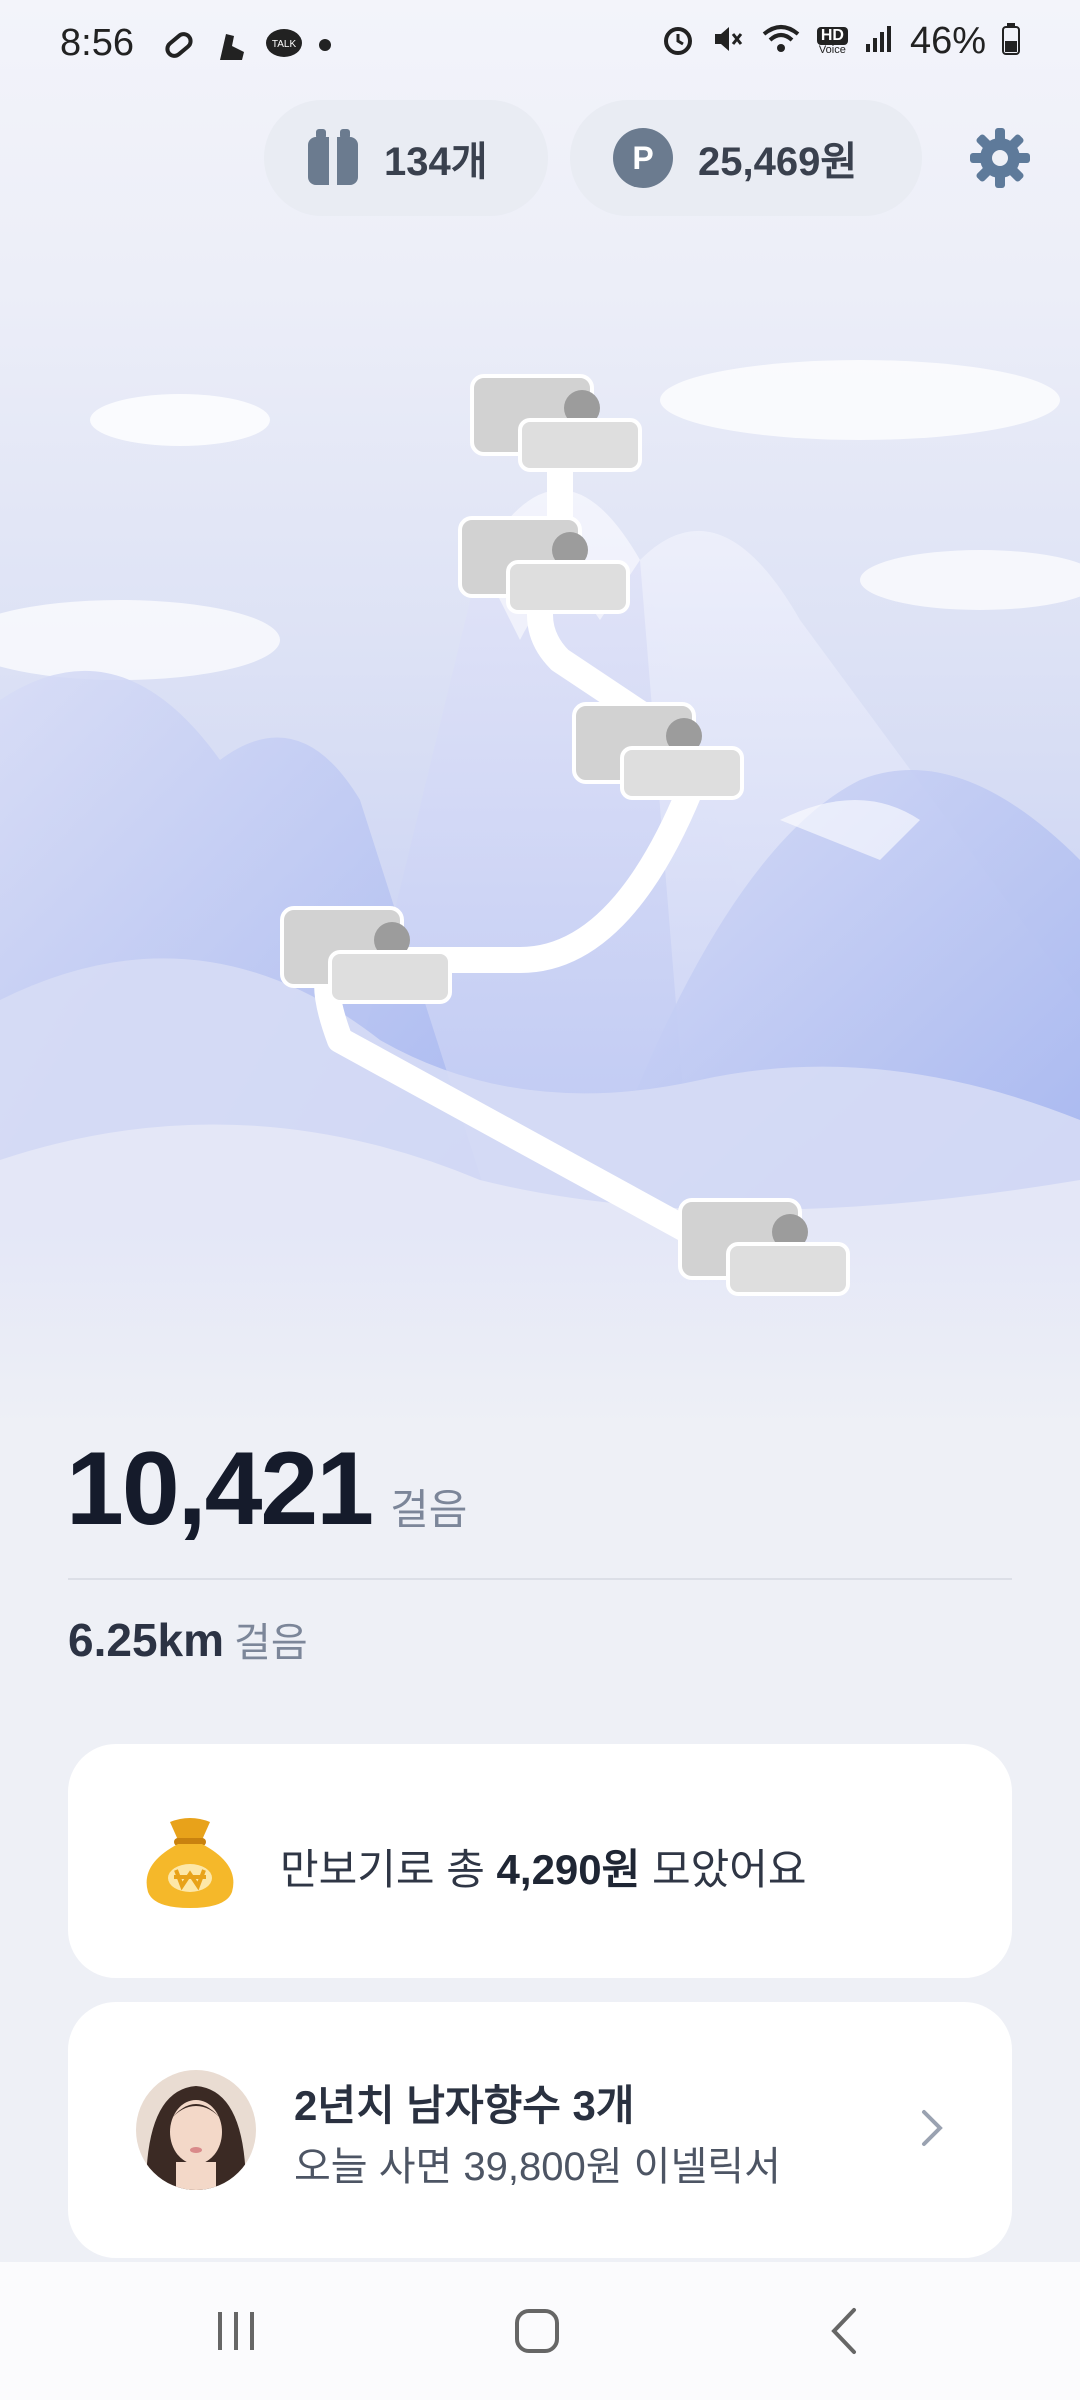 This screenshot has height=2400, width=1080. What do you see at coordinates (932, 2130) in the screenshot?
I see `chevron-right-icon` at bounding box center [932, 2130].